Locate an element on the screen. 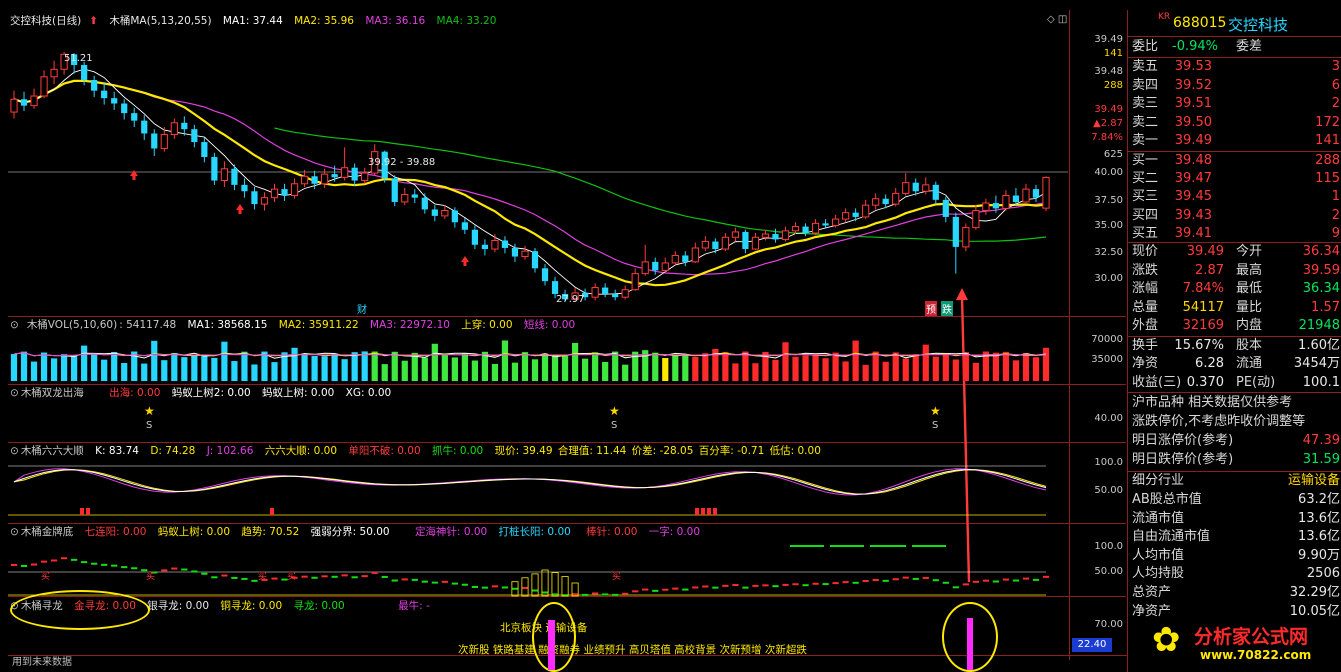 This screenshot has width=1341, height=672. stat-row: 外盘 32169 内盘 21948 is located at coordinates (1235, 326).